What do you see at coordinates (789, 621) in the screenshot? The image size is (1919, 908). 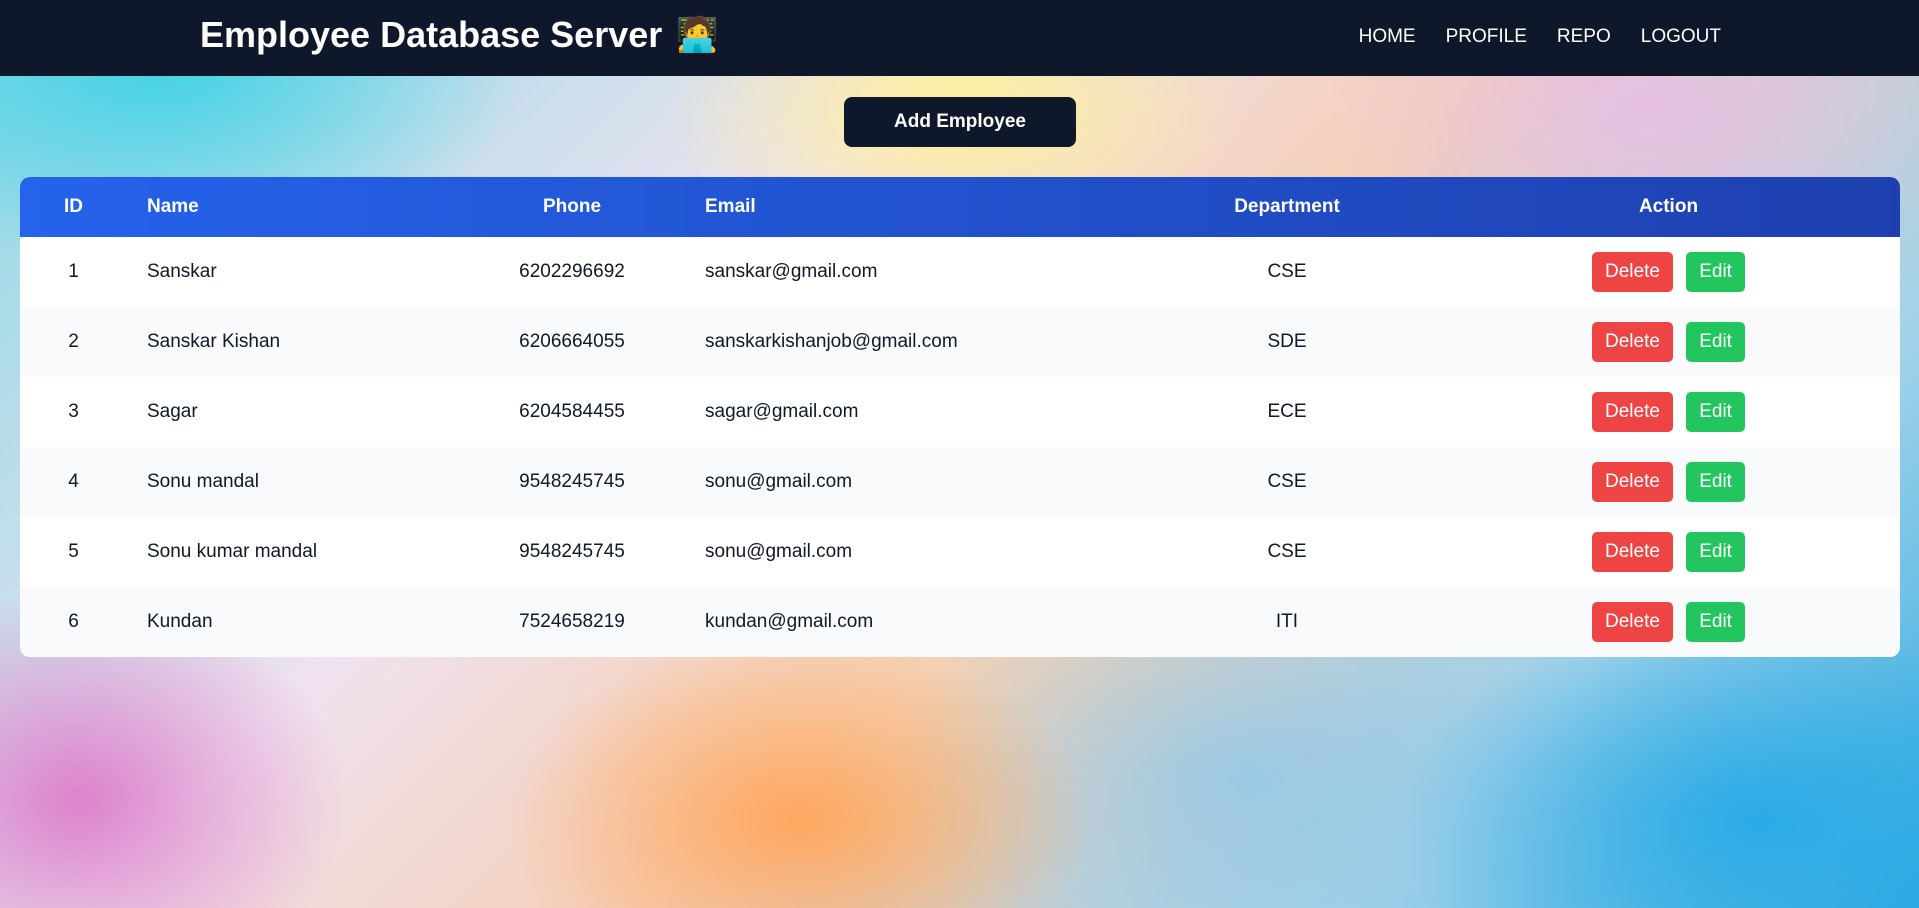 I see `cell-email: kundan@gmail.com` at bounding box center [789, 621].